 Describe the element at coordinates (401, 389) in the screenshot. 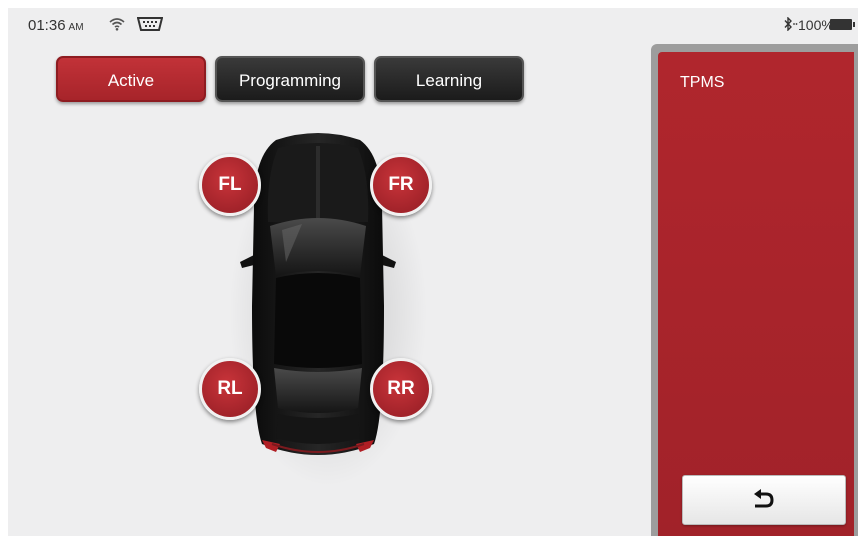

I see `tire-rear-right: RR` at that location.